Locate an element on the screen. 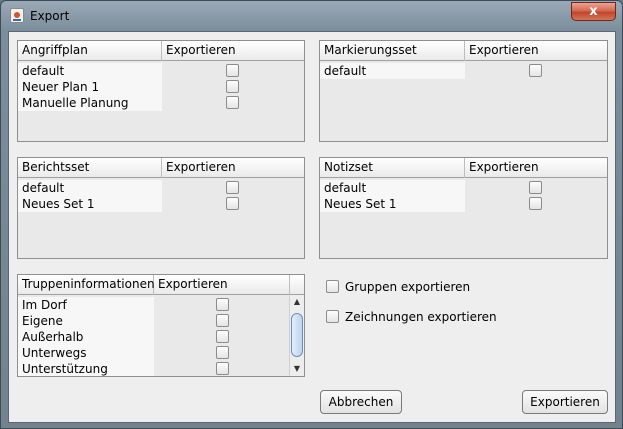 The width and height of the screenshot is (623, 429). close-button: x is located at coordinates (593, 11).